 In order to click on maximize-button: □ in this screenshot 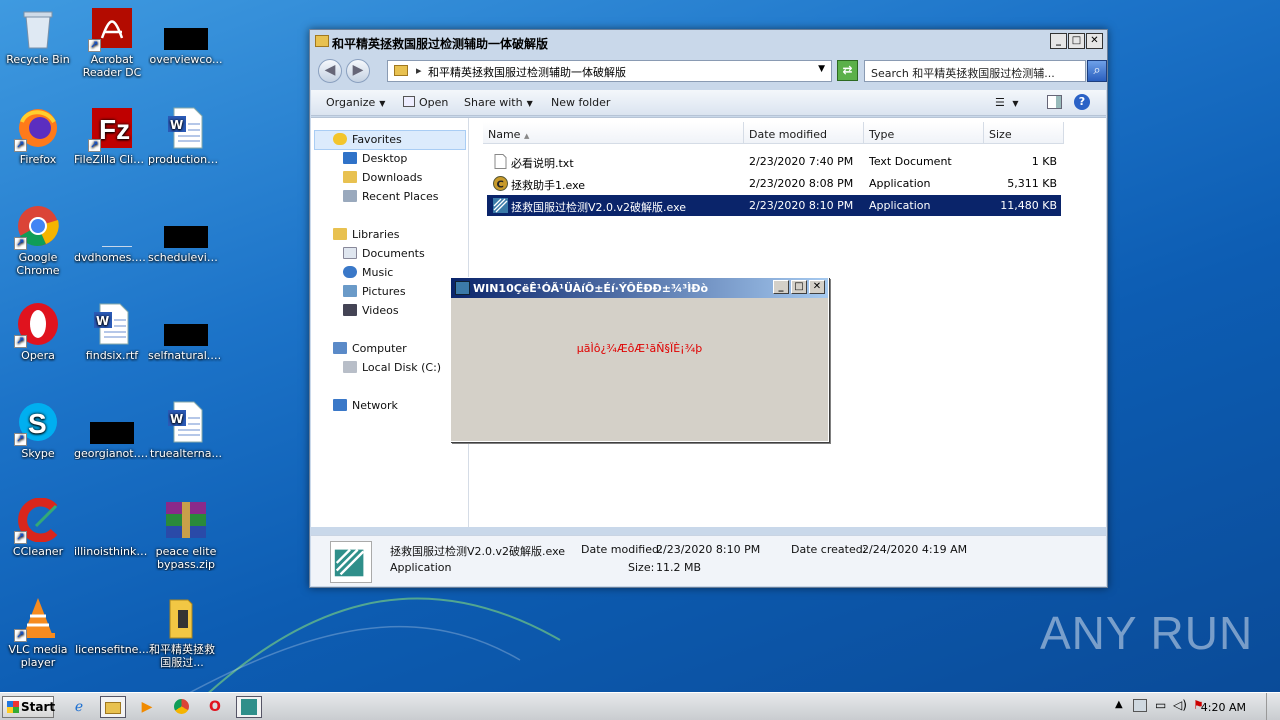, I will do `click(1076, 41)`.